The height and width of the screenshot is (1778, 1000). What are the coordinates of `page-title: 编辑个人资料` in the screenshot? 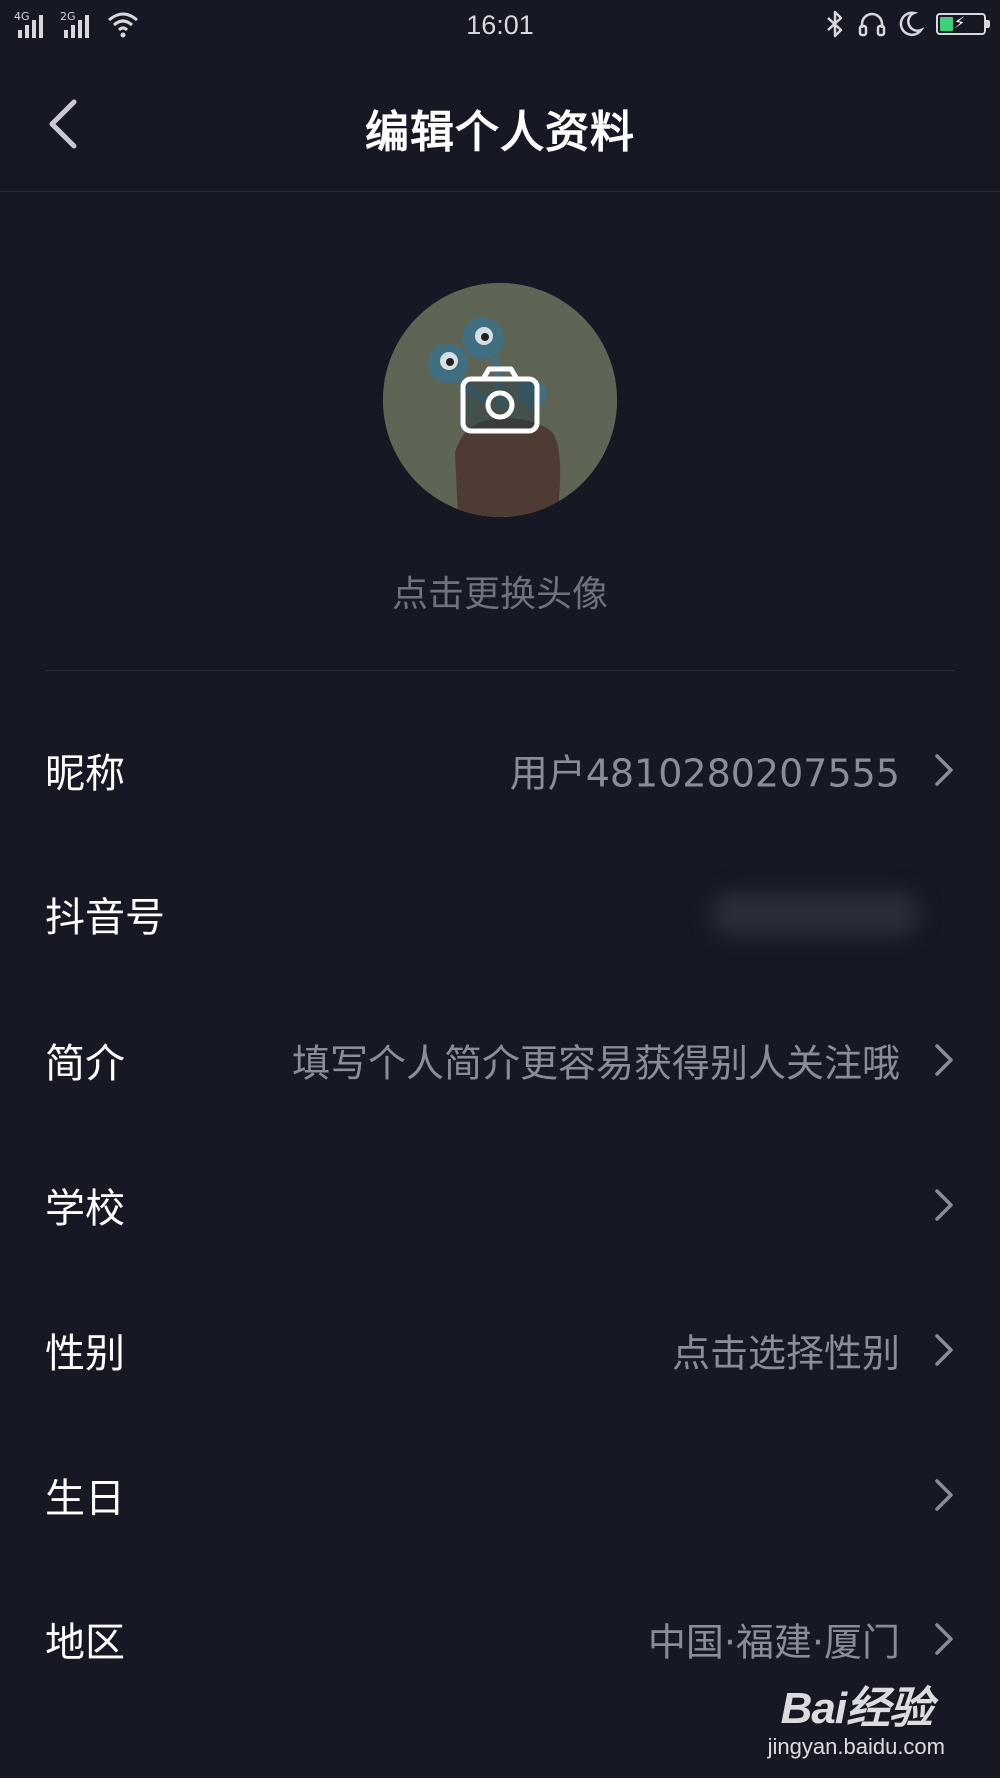 It's located at (500, 132).